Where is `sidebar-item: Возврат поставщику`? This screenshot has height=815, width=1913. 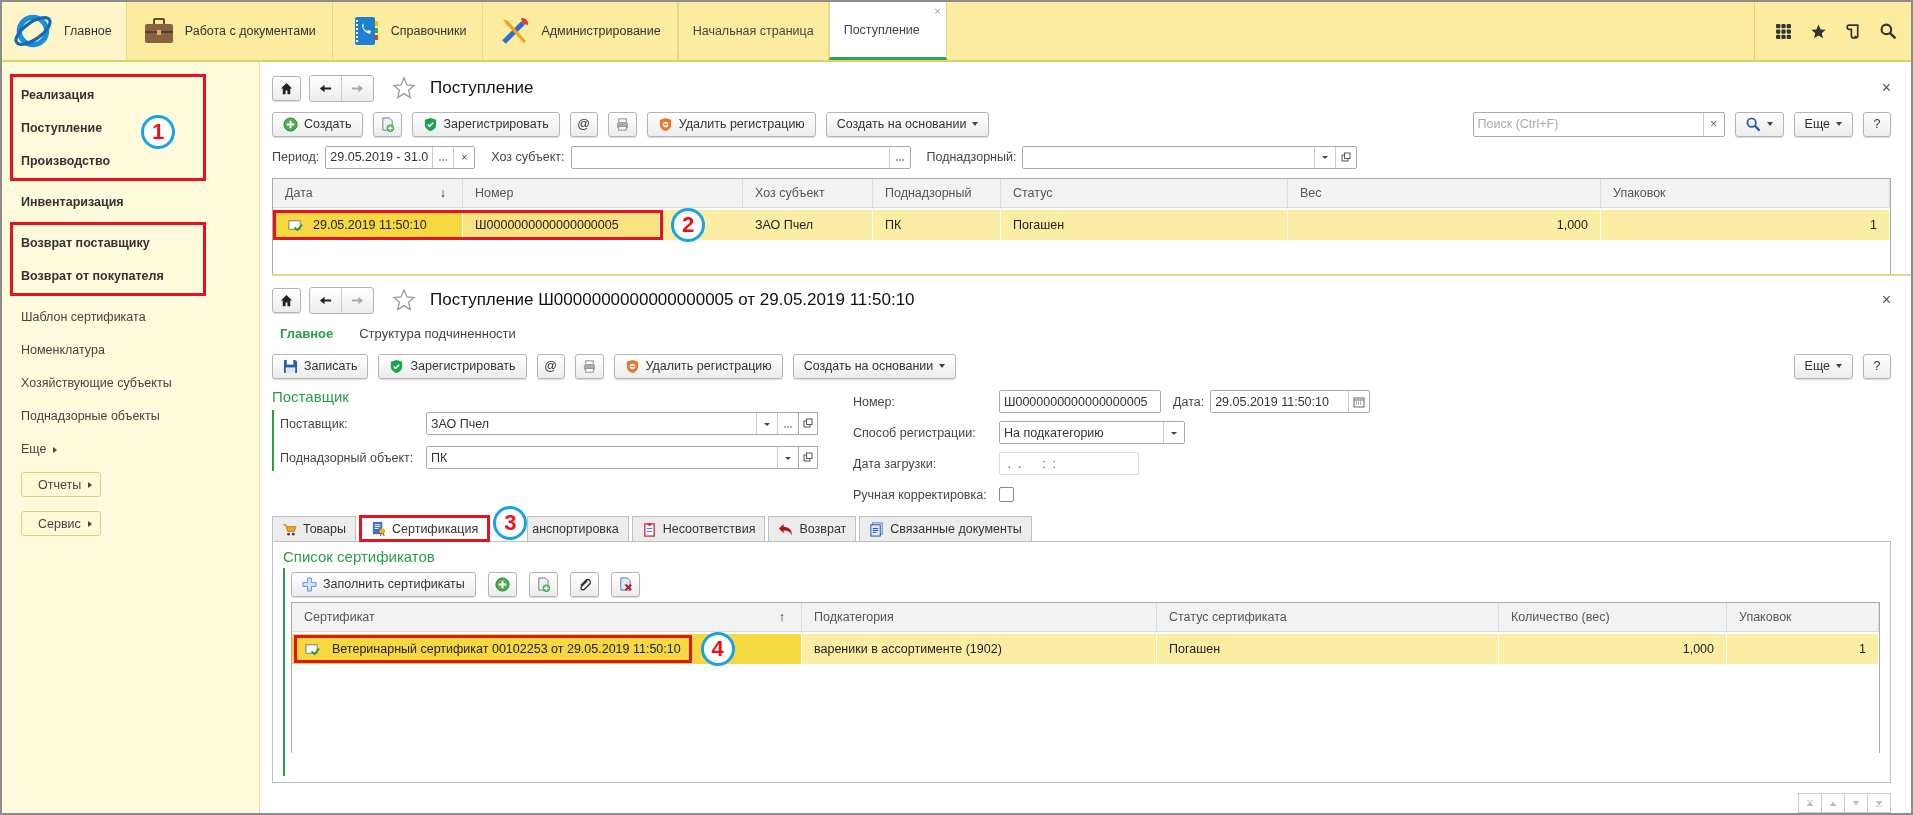 sidebar-item: Возврат поставщику is located at coordinates (85, 243).